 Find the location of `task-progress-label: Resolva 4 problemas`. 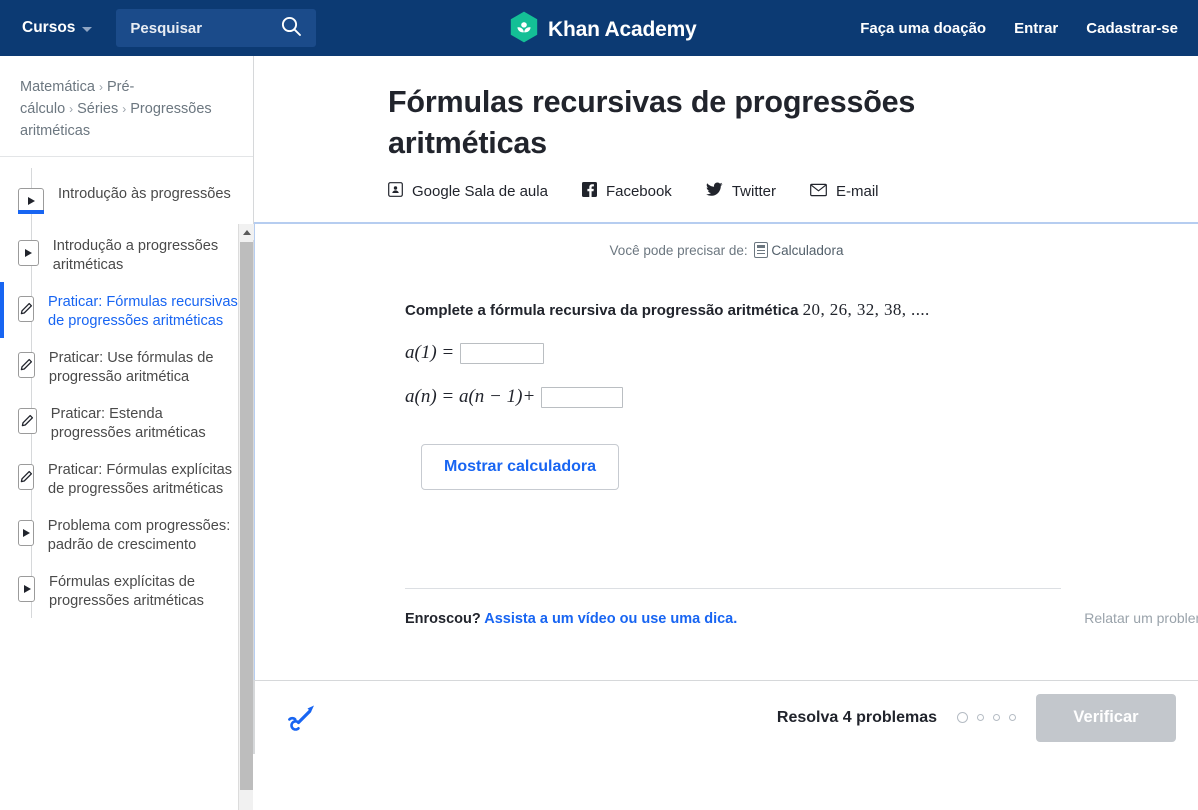

task-progress-label: Resolva 4 problemas is located at coordinates (856, 717).